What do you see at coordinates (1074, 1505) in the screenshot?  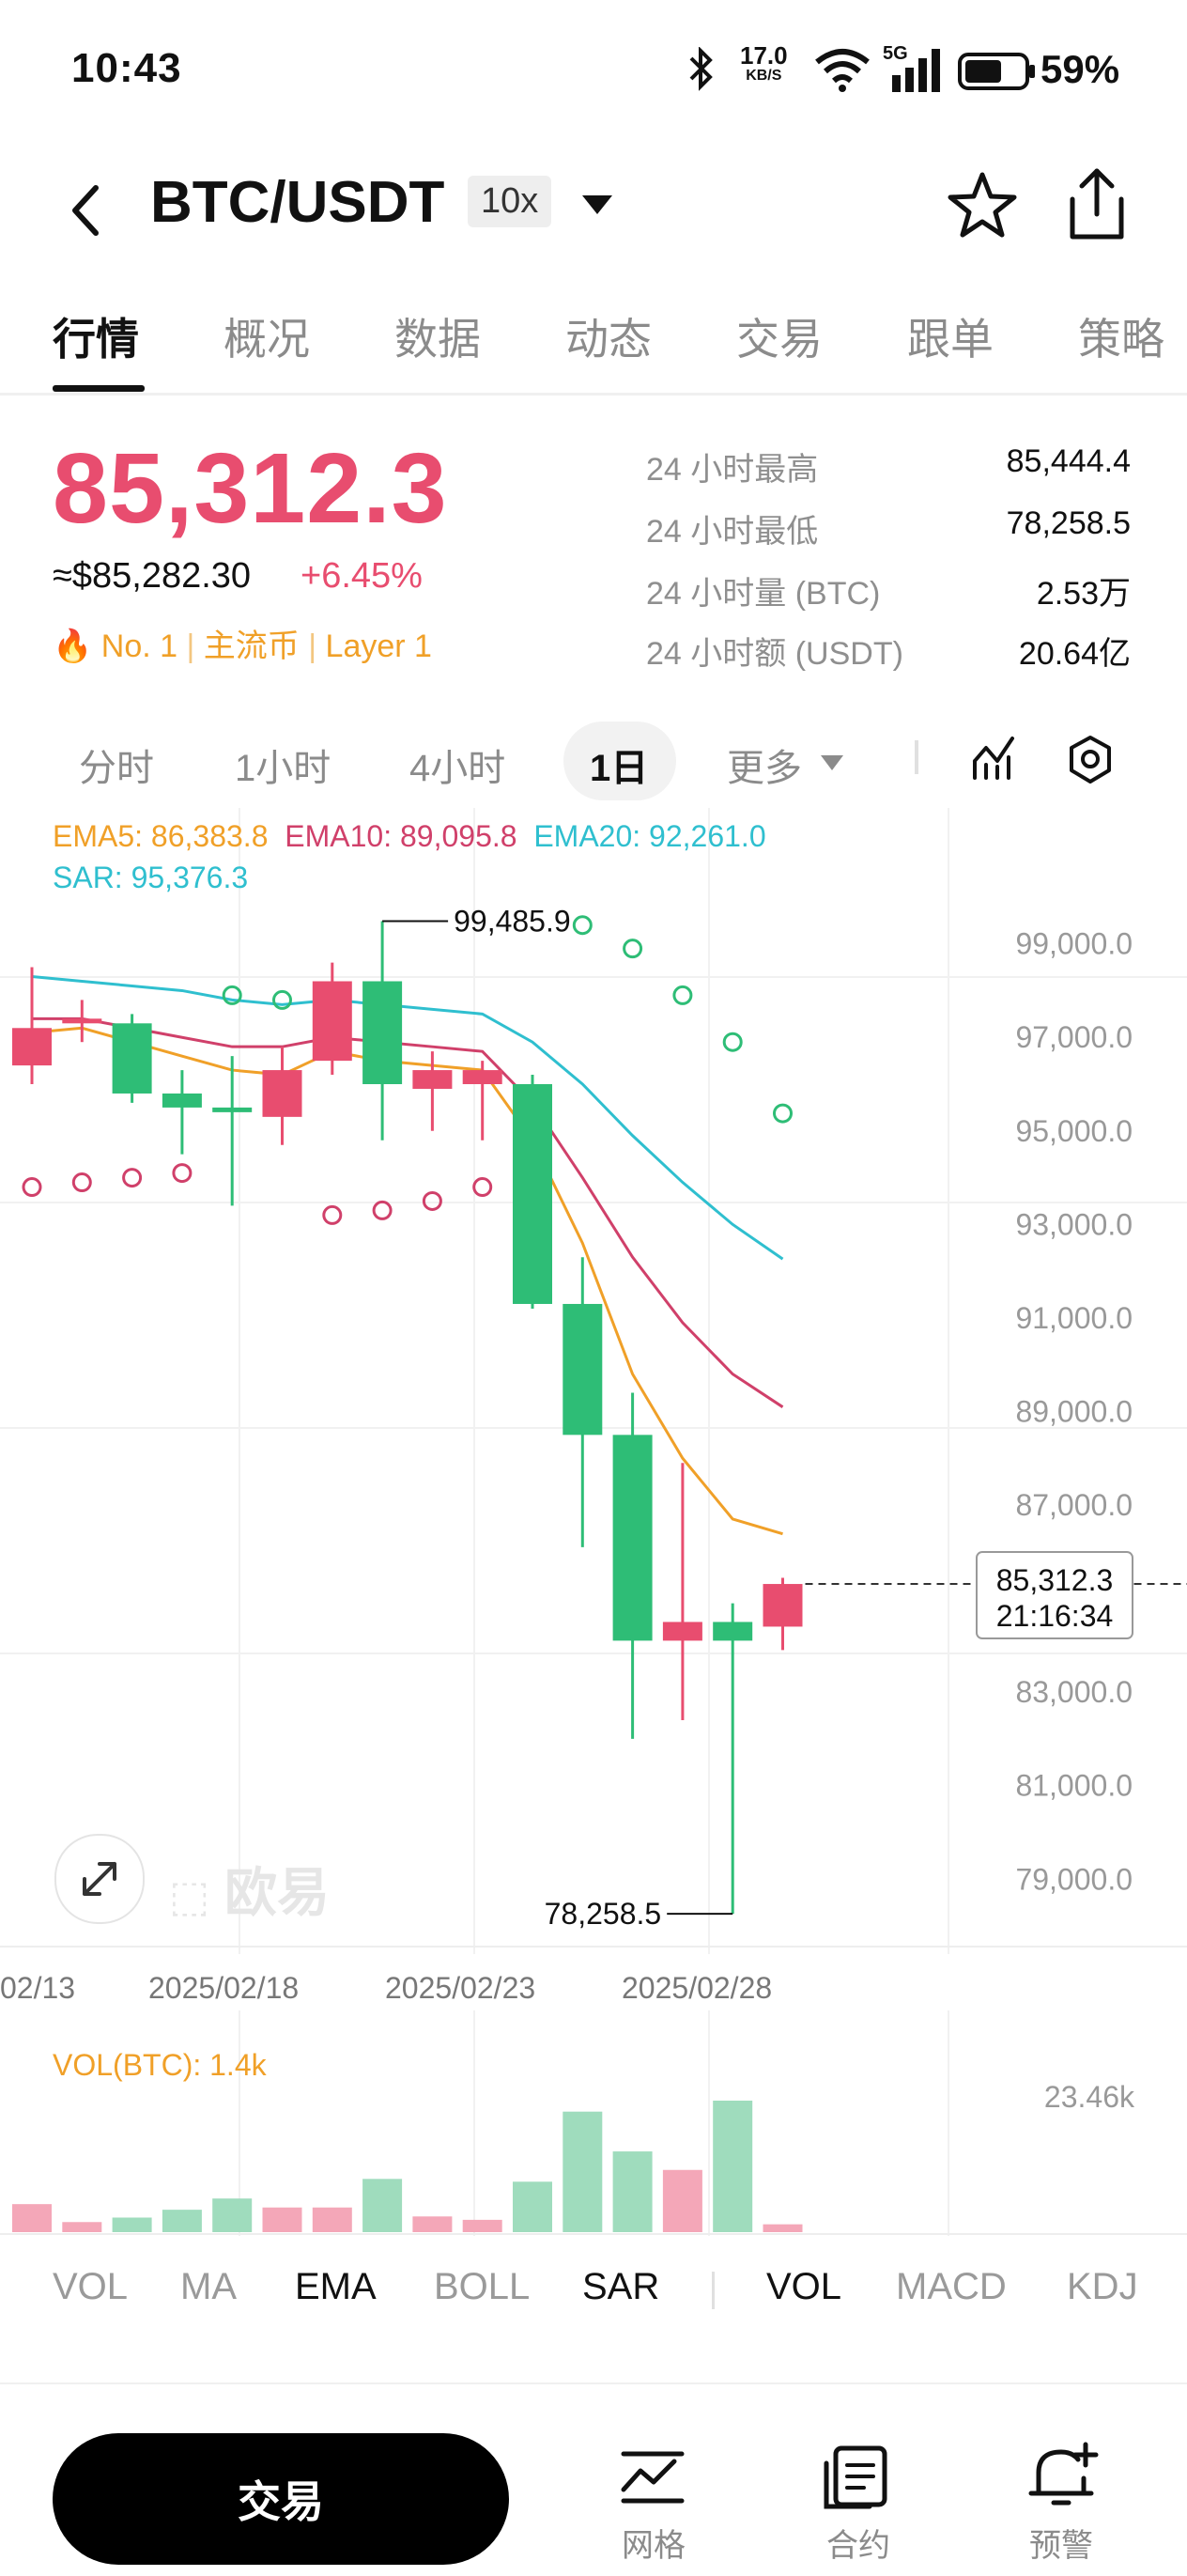 I see `y-axis-label: 87,000.0` at bounding box center [1074, 1505].